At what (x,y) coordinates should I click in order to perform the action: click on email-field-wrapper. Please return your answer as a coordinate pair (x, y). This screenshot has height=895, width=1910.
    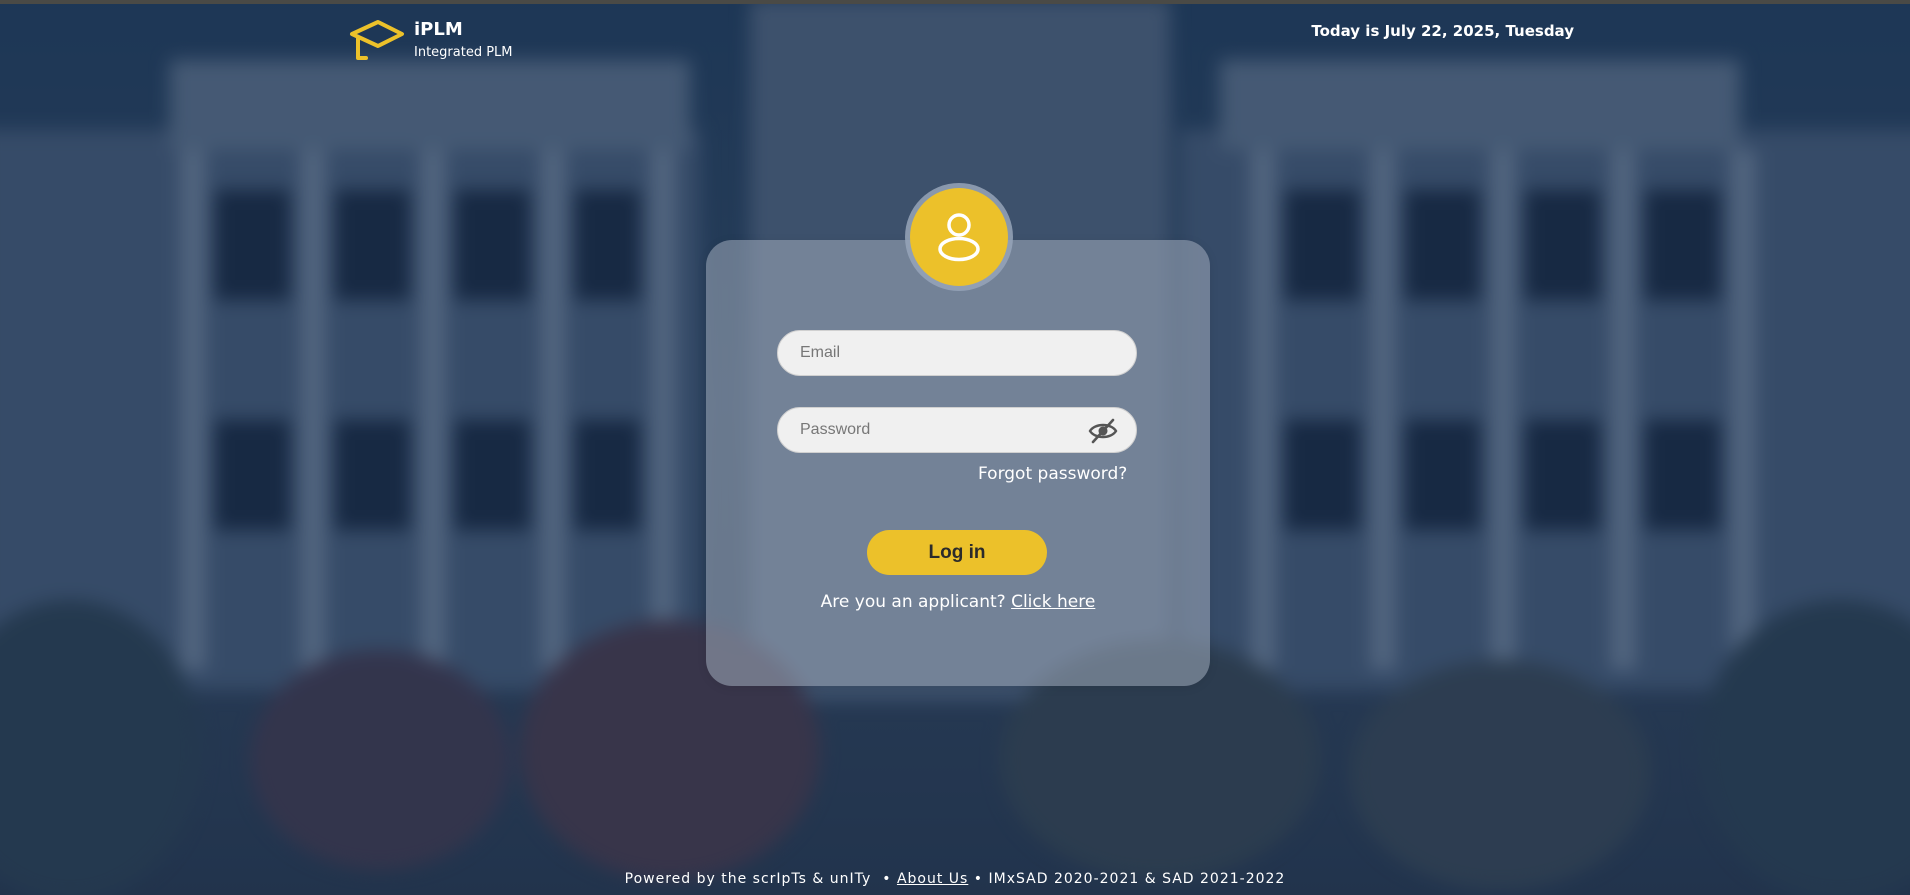
    Looking at the image, I should click on (957, 353).